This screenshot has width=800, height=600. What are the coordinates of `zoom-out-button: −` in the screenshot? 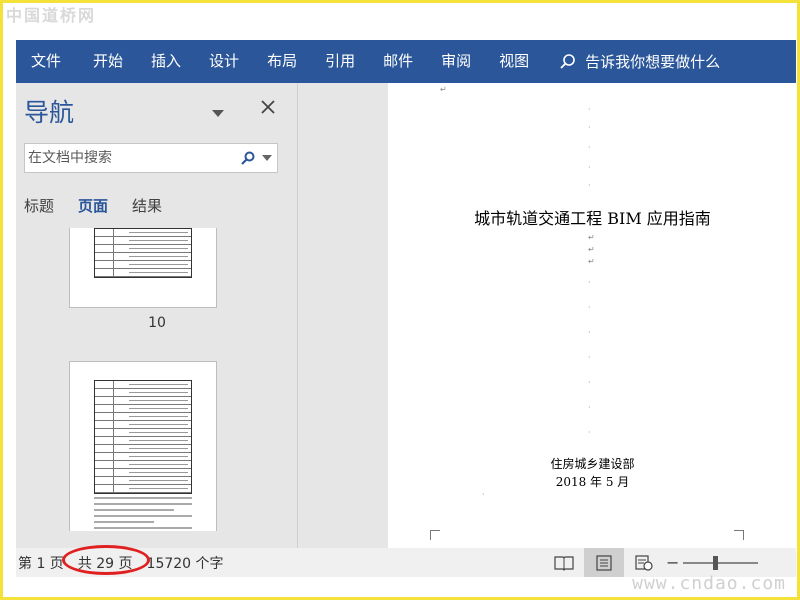 It's located at (672, 562).